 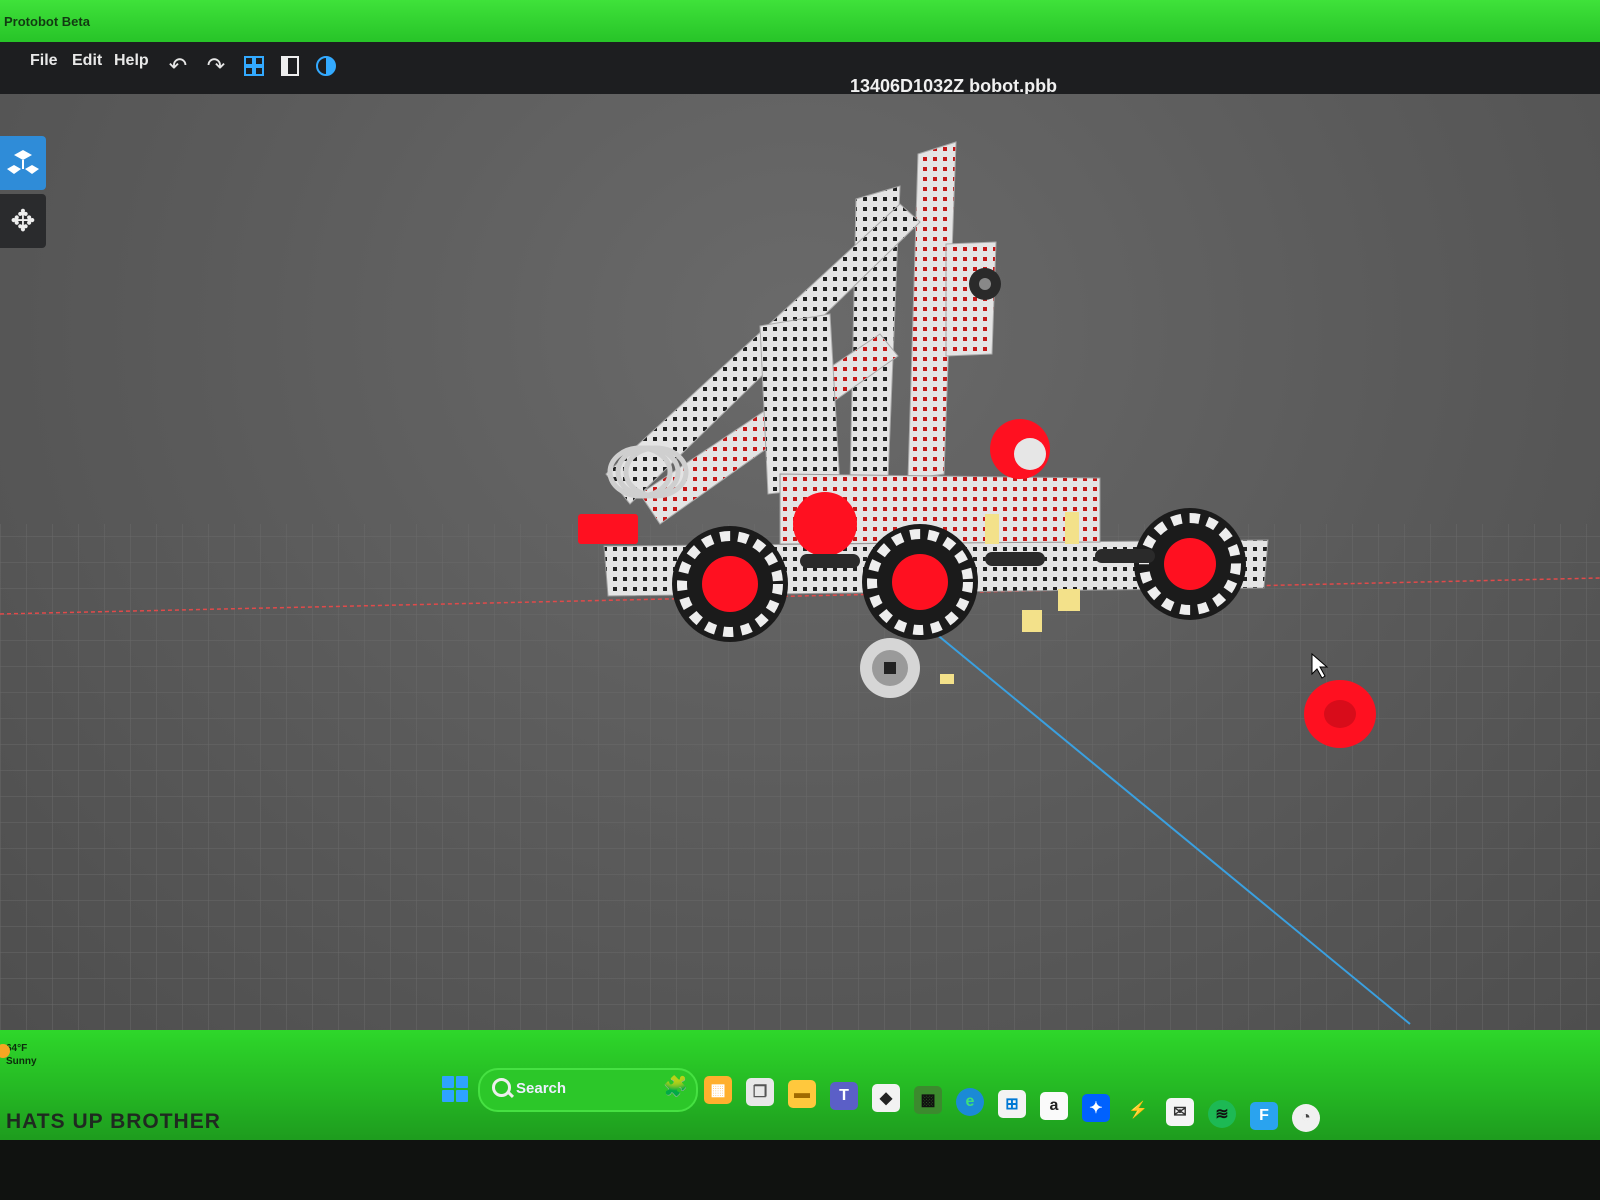 I want to click on assemble-tool-button, so click(x=23, y=163).